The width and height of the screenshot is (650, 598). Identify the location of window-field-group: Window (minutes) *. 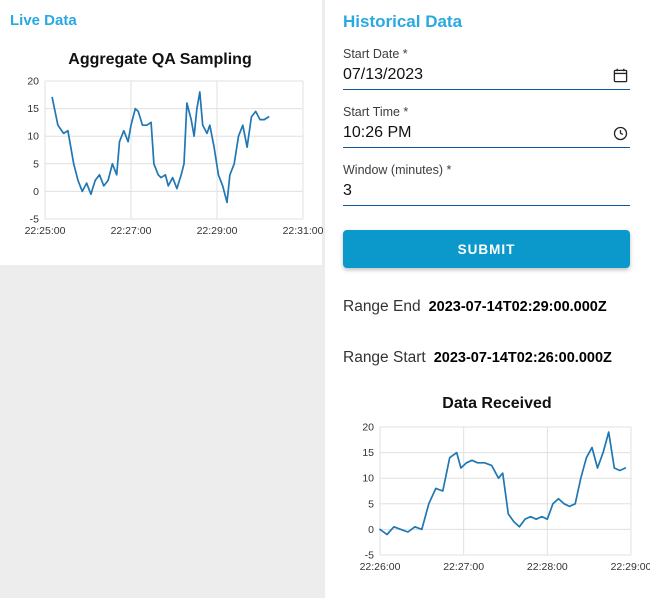
(486, 184).